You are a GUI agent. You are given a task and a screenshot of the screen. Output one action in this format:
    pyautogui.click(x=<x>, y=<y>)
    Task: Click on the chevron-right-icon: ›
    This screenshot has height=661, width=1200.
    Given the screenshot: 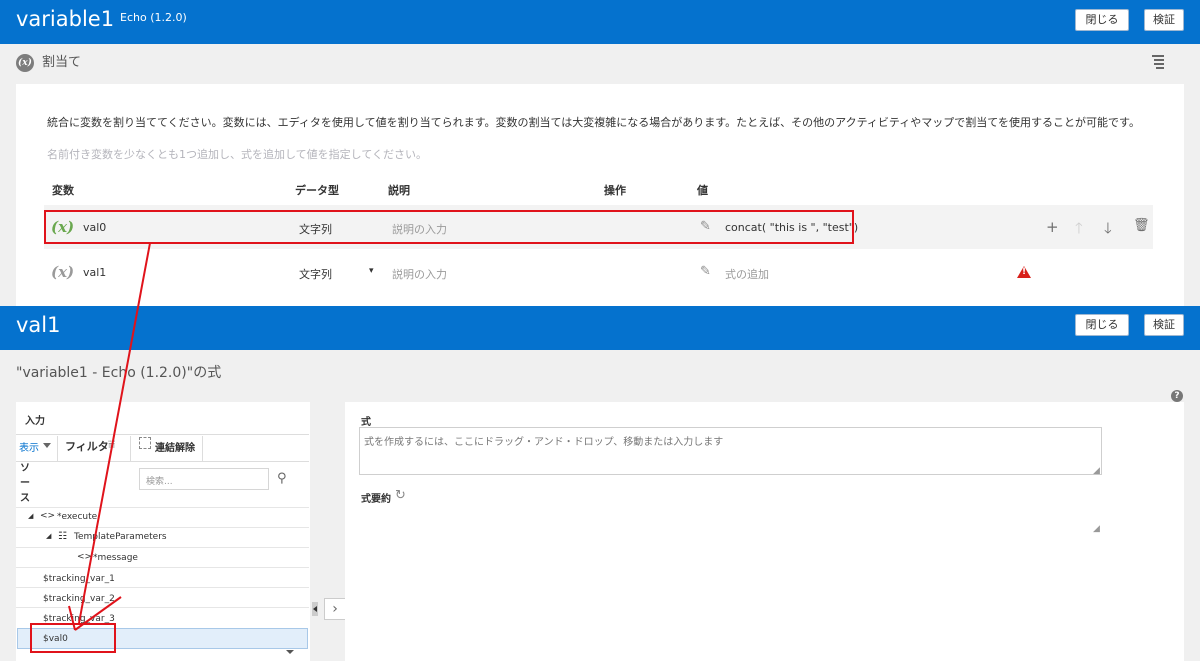 What is the action you would take?
    pyautogui.click(x=335, y=609)
    